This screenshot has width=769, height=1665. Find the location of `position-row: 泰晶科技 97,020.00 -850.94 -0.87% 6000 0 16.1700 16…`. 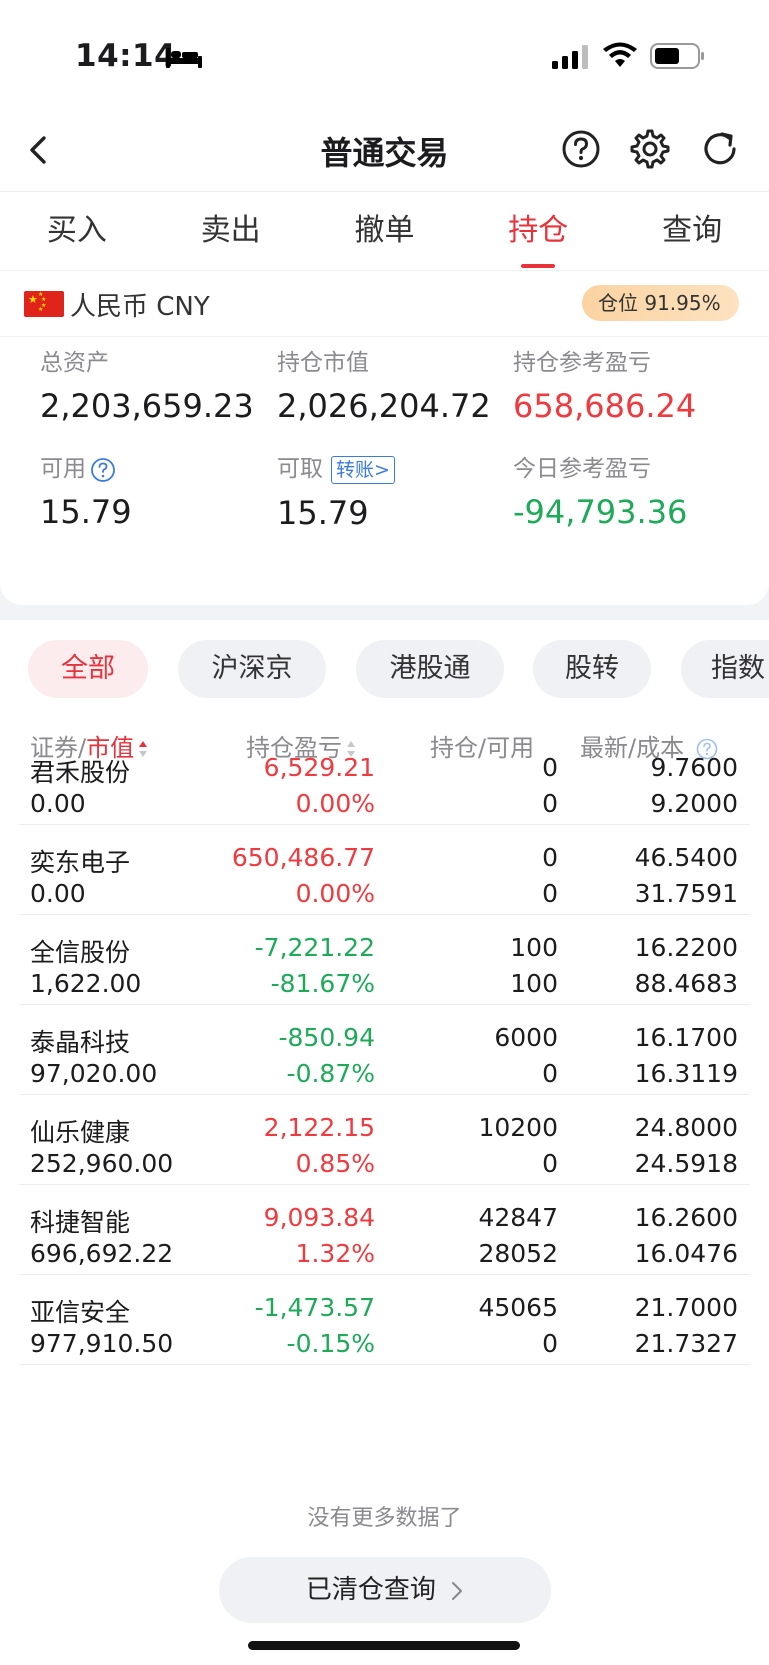

position-row: 泰晶科技 97,020.00 -850.94 -0.87% 6000 0 16.1700 16… is located at coordinates (385, 1050).